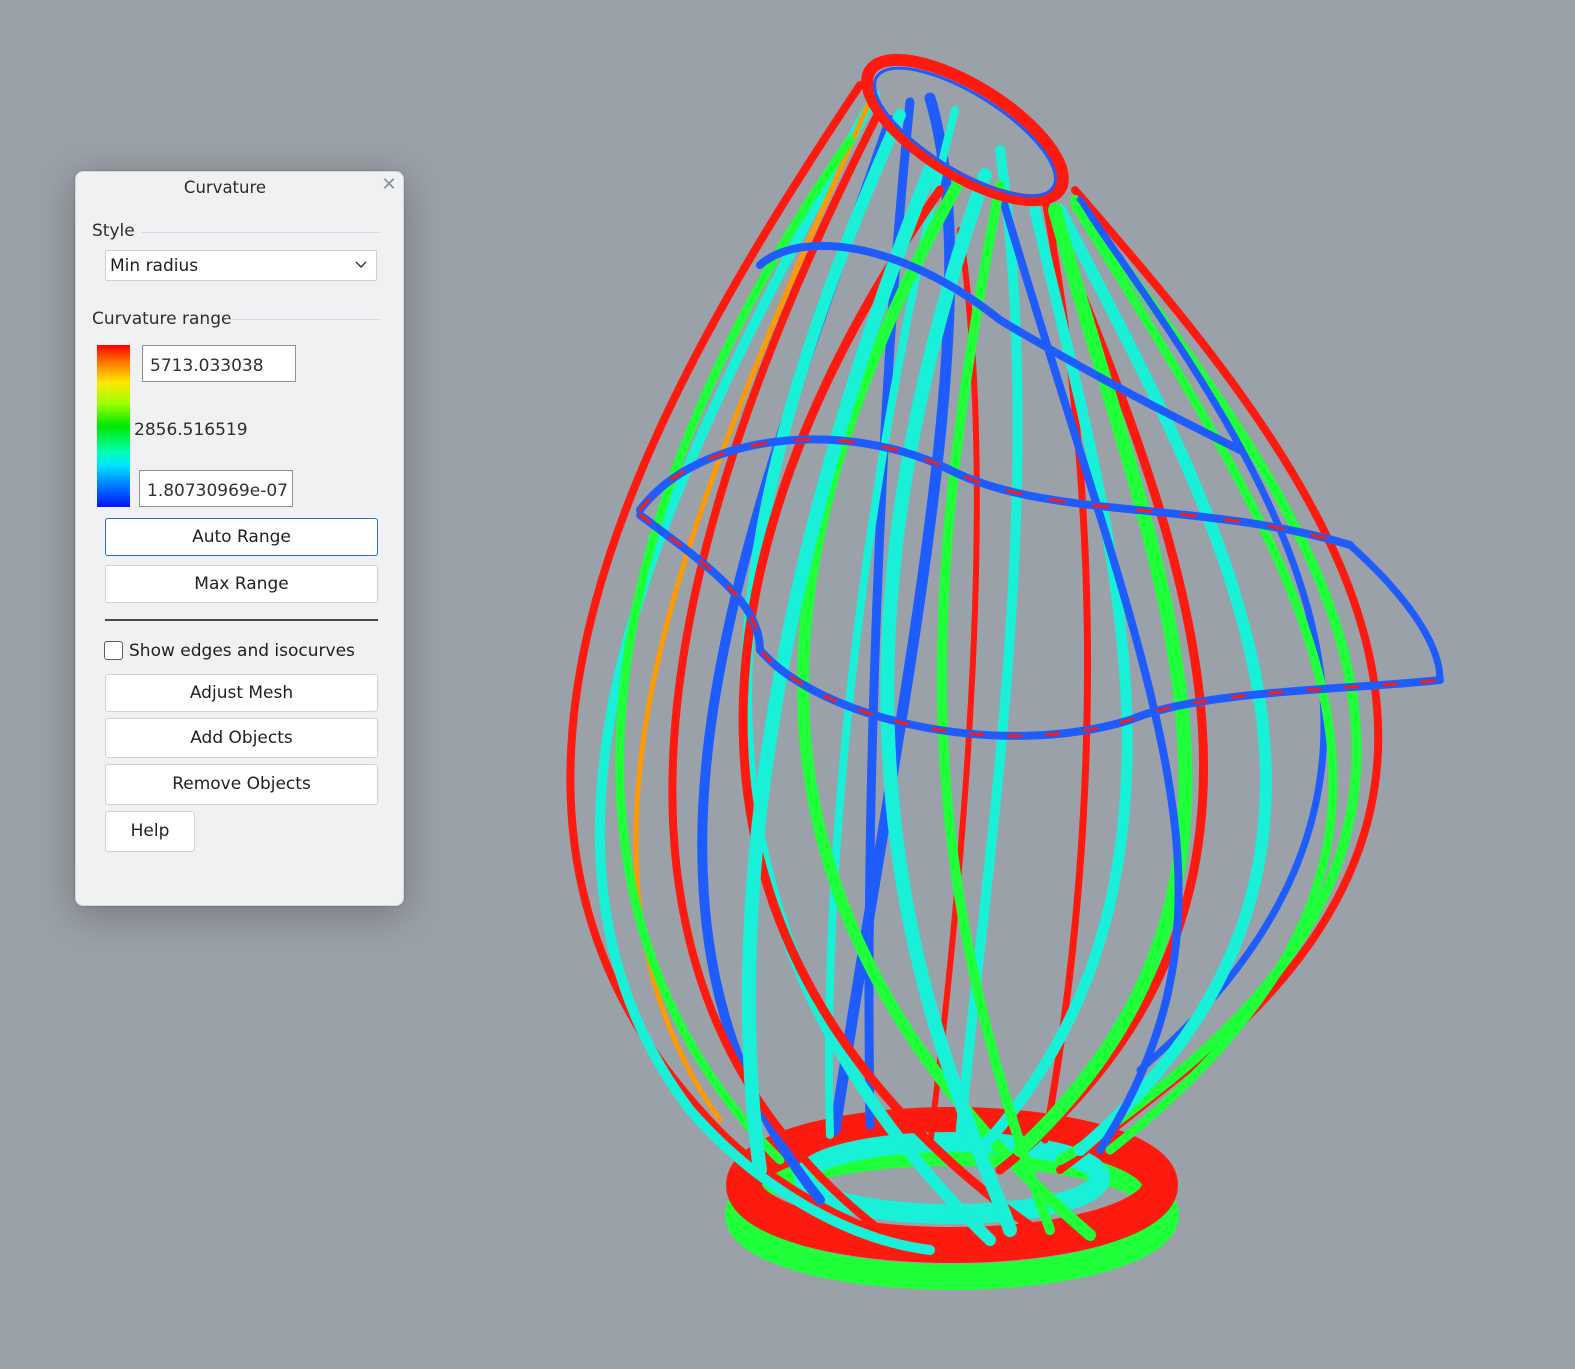 The width and height of the screenshot is (1575, 1369). I want to click on close-icon: ✕, so click(389, 185).